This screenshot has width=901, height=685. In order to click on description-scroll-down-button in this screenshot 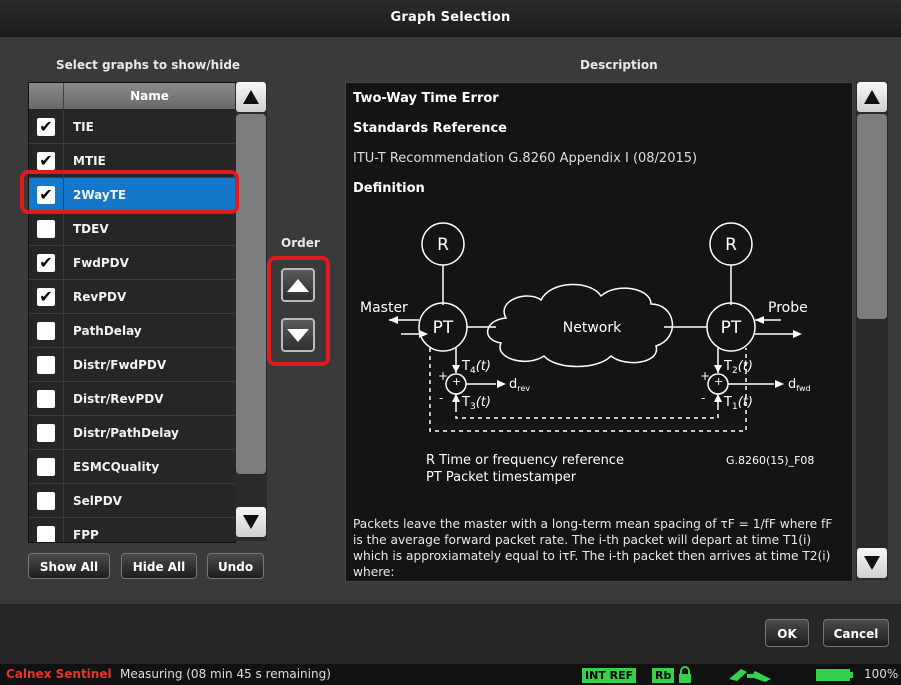, I will do `click(872, 563)`.